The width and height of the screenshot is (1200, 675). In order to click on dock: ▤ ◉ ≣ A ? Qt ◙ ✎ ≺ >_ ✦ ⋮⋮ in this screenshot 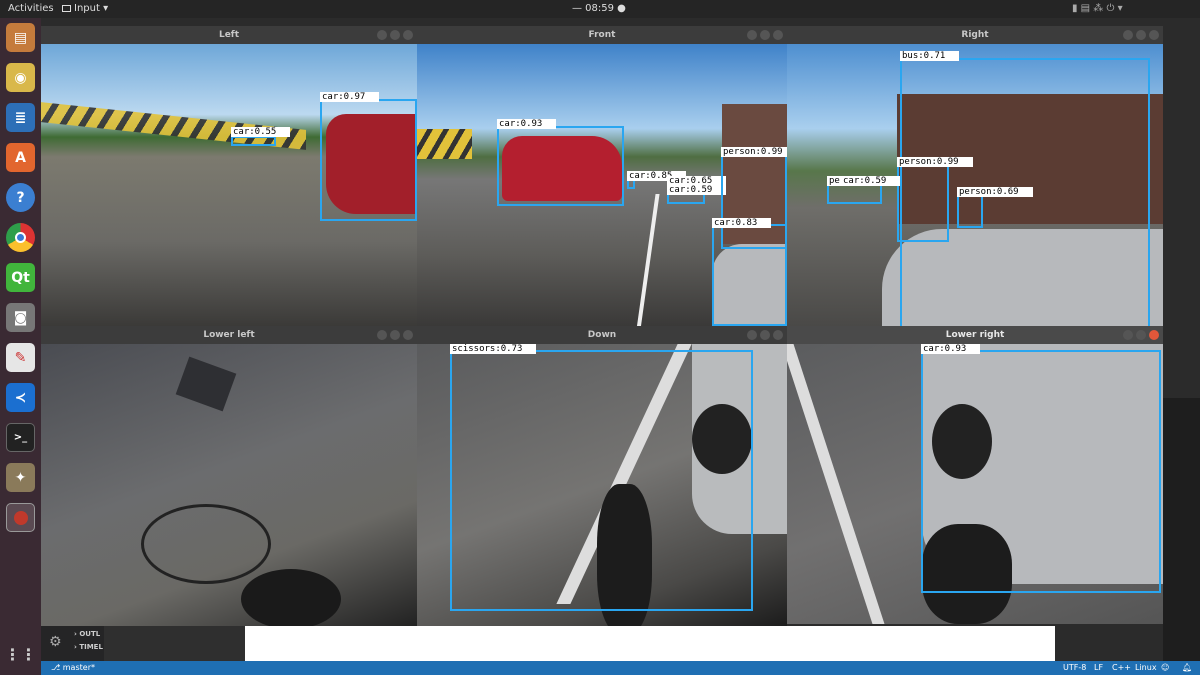, I will do `click(20, 346)`.